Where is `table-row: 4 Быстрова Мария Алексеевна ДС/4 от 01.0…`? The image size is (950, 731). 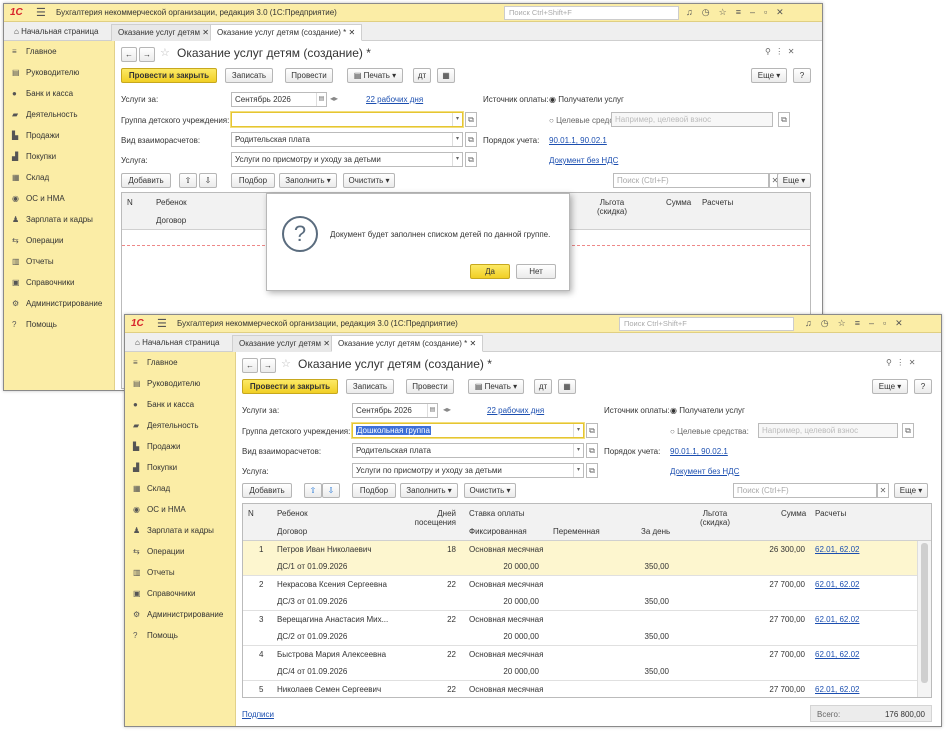
table-row: 4 Быстрова Мария Алексеевна ДС/4 от 01.0… is located at coordinates (580, 663).